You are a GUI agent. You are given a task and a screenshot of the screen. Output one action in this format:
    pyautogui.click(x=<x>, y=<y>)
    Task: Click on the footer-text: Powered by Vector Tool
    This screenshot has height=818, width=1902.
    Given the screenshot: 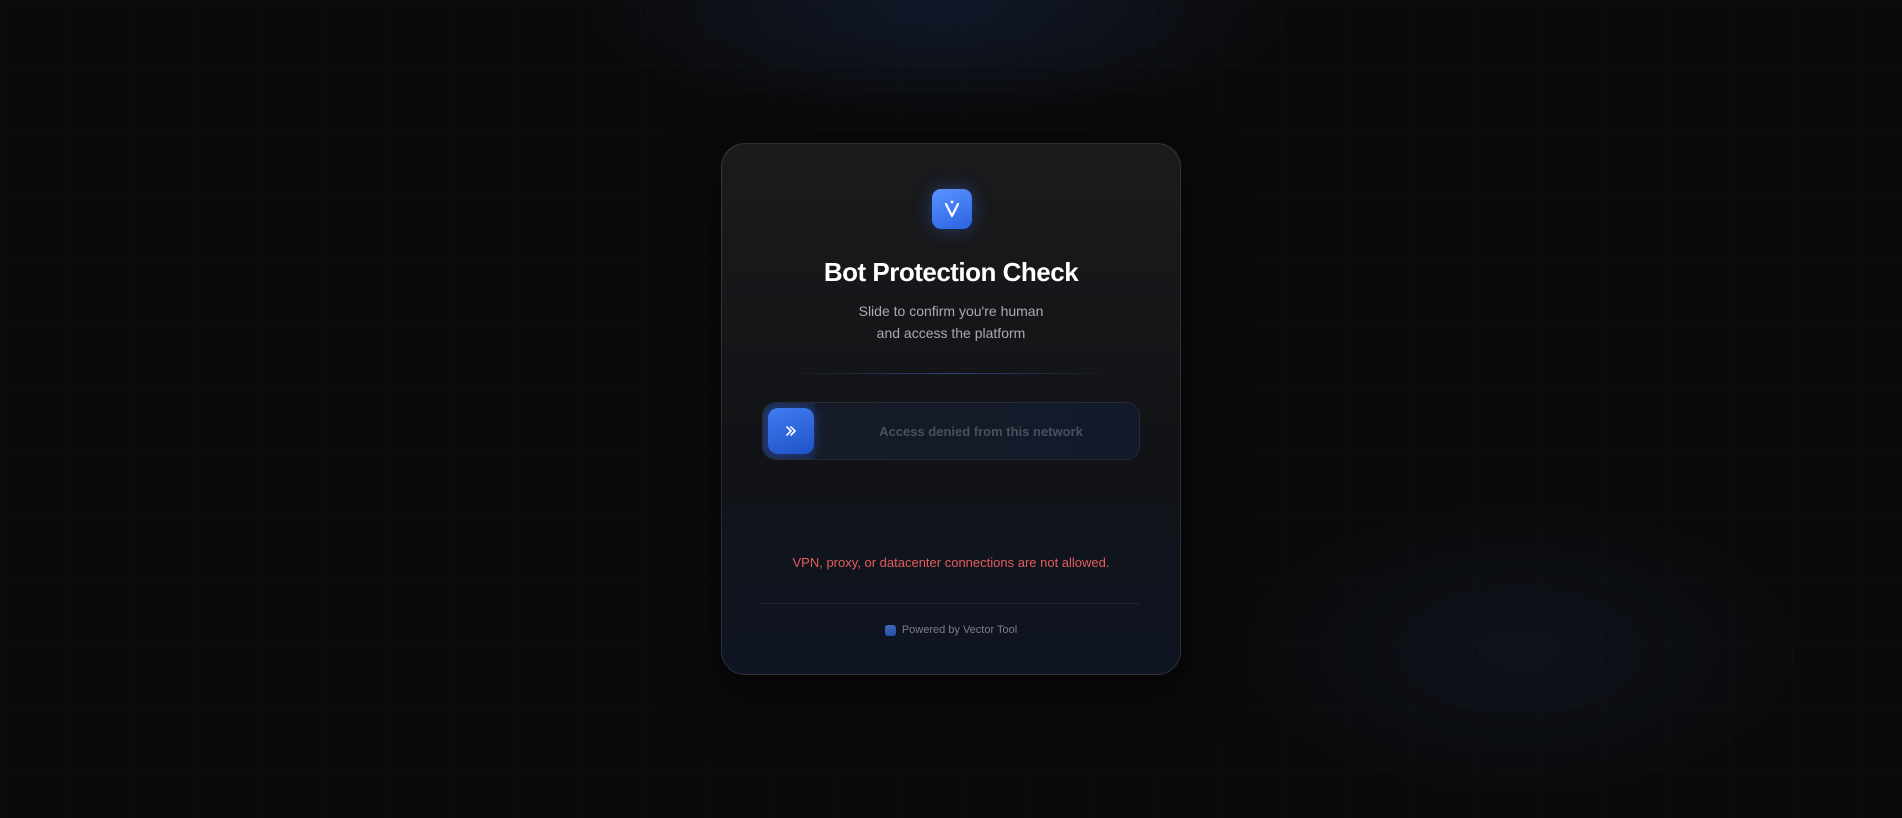 What is the action you would take?
    pyautogui.click(x=959, y=630)
    